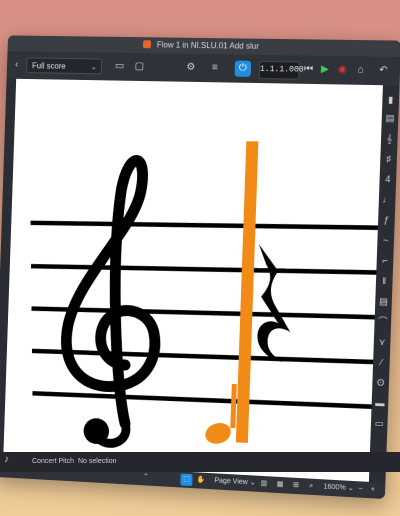 The image size is (400, 516). What do you see at coordinates (263, 484) in the screenshot?
I see `layout-icon: ▥` at bounding box center [263, 484].